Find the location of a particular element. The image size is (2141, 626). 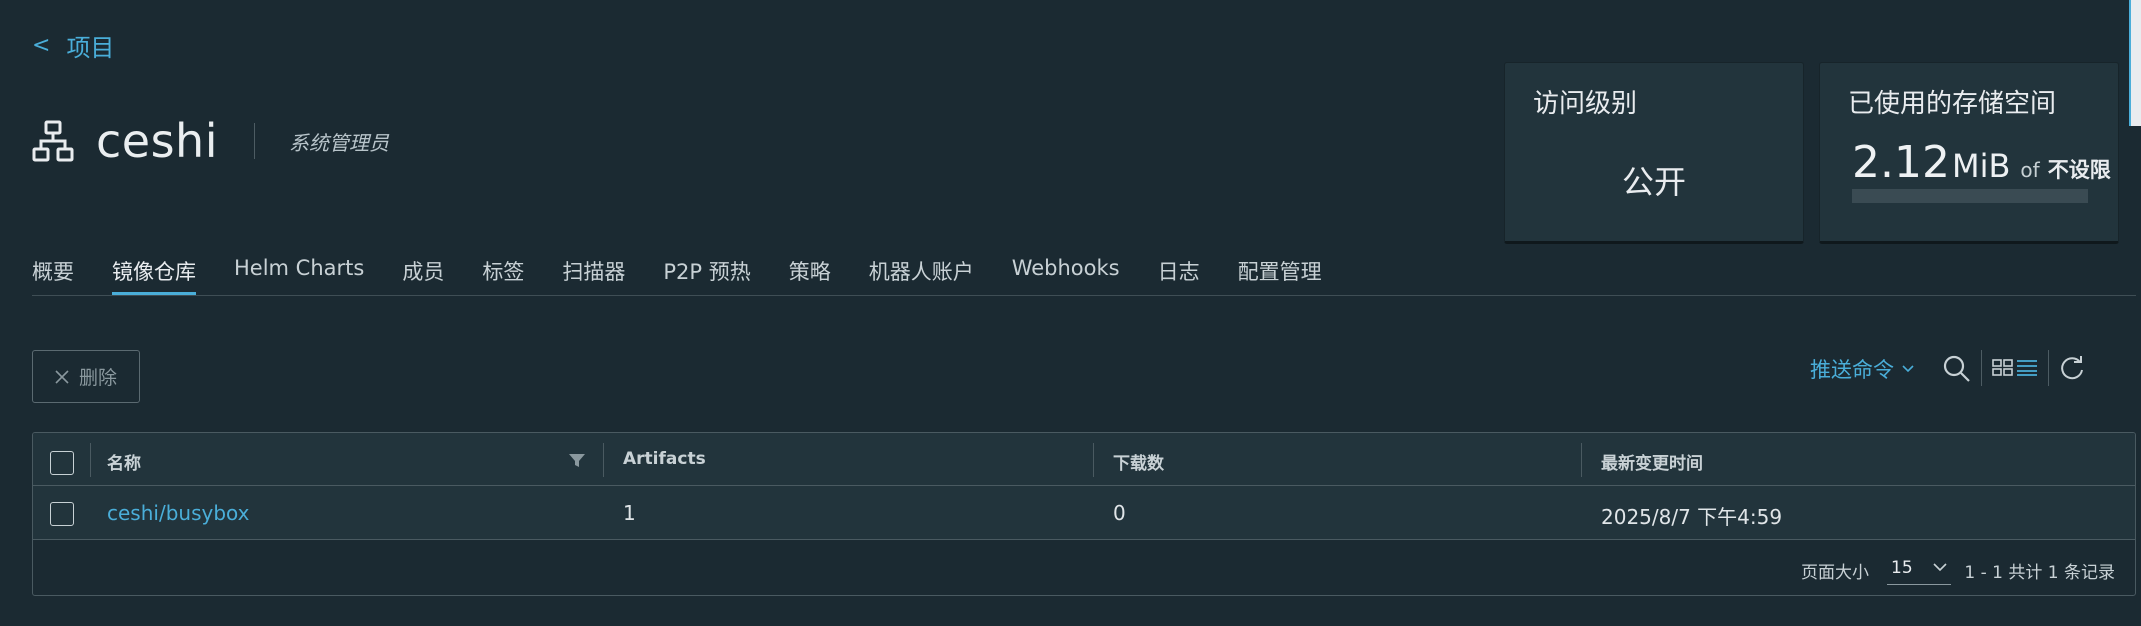

downloads-count: 0 is located at coordinates (1119, 513).